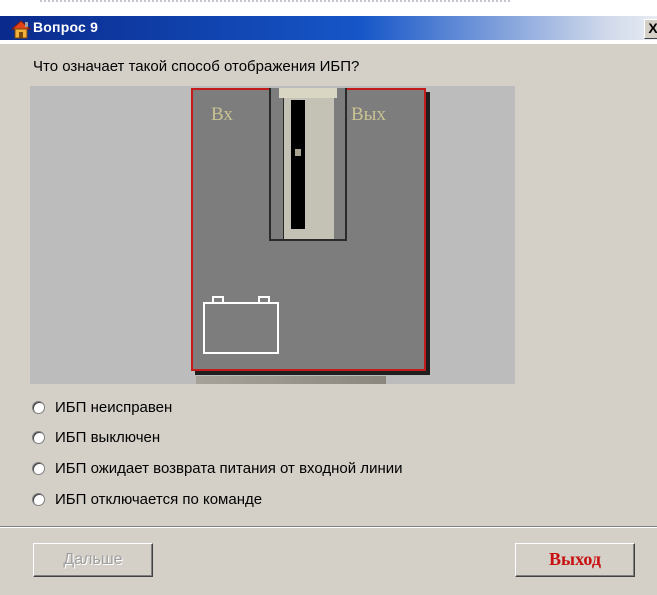 The height and width of the screenshot is (595, 657). I want to click on indicator-marker, so click(298, 152).